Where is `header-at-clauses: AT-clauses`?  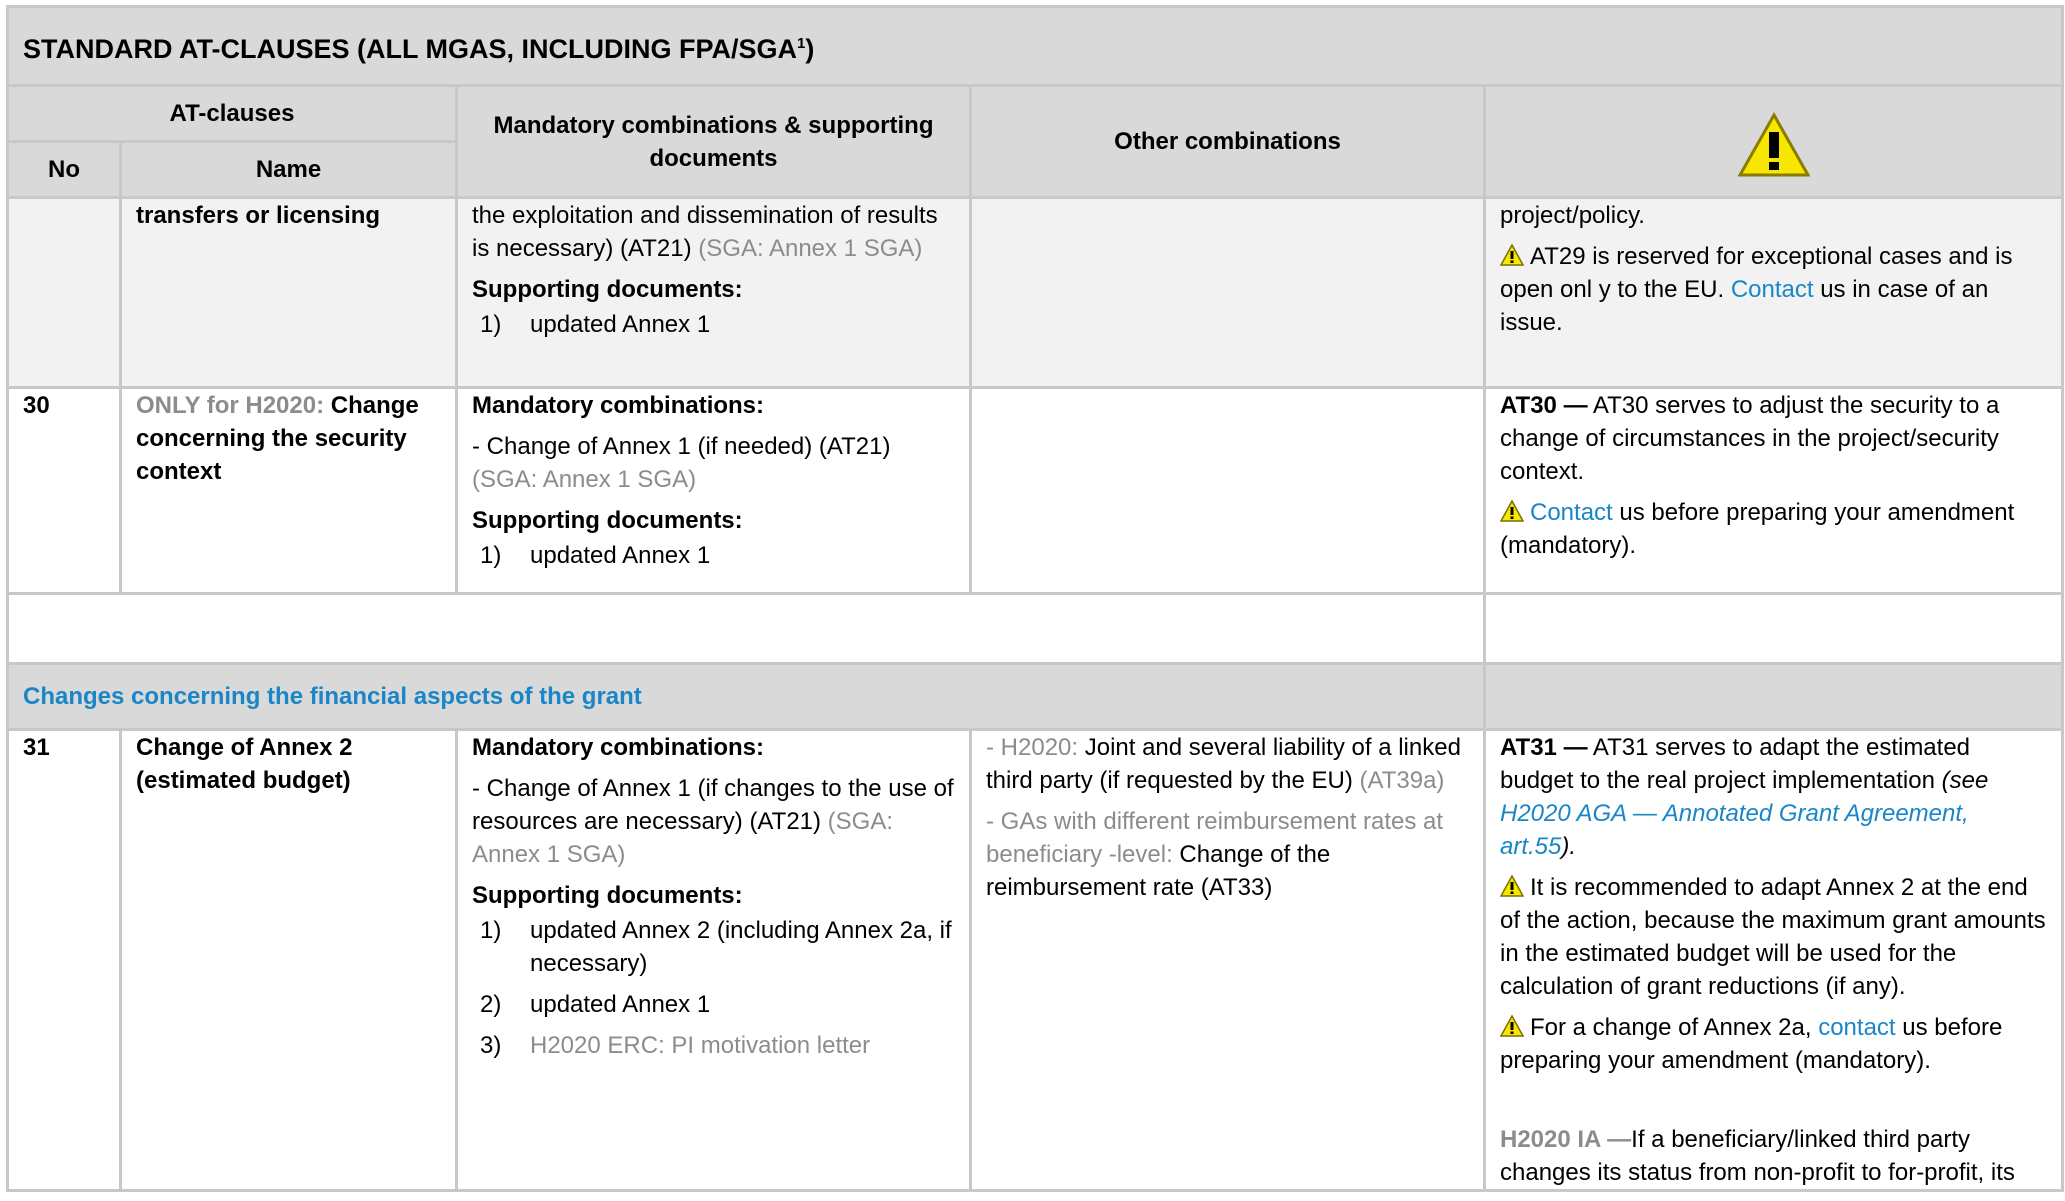
header-at-clauses: AT-clauses is located at coordinates (232, 113).